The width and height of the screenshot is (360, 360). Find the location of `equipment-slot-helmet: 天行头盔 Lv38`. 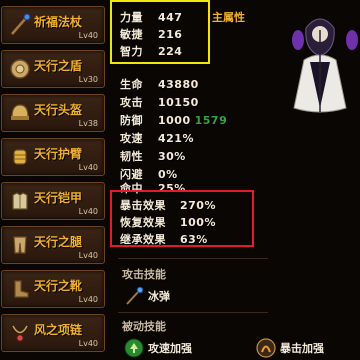

equipment-slot-helmet: 天行头盔 Lv38 is located at coordinates (53, 113).